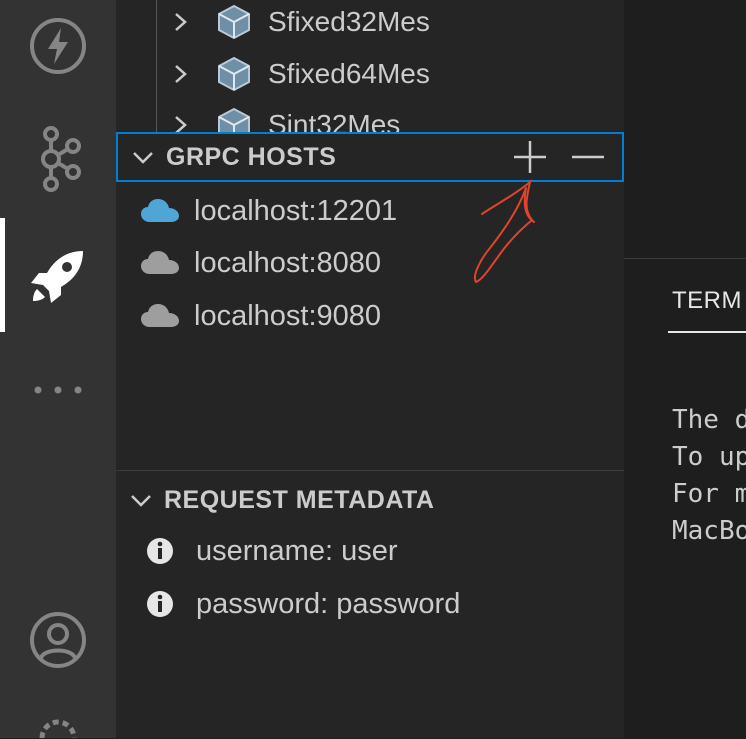  I want to click on tree-item: Sint32Mes, so click(285, 116).